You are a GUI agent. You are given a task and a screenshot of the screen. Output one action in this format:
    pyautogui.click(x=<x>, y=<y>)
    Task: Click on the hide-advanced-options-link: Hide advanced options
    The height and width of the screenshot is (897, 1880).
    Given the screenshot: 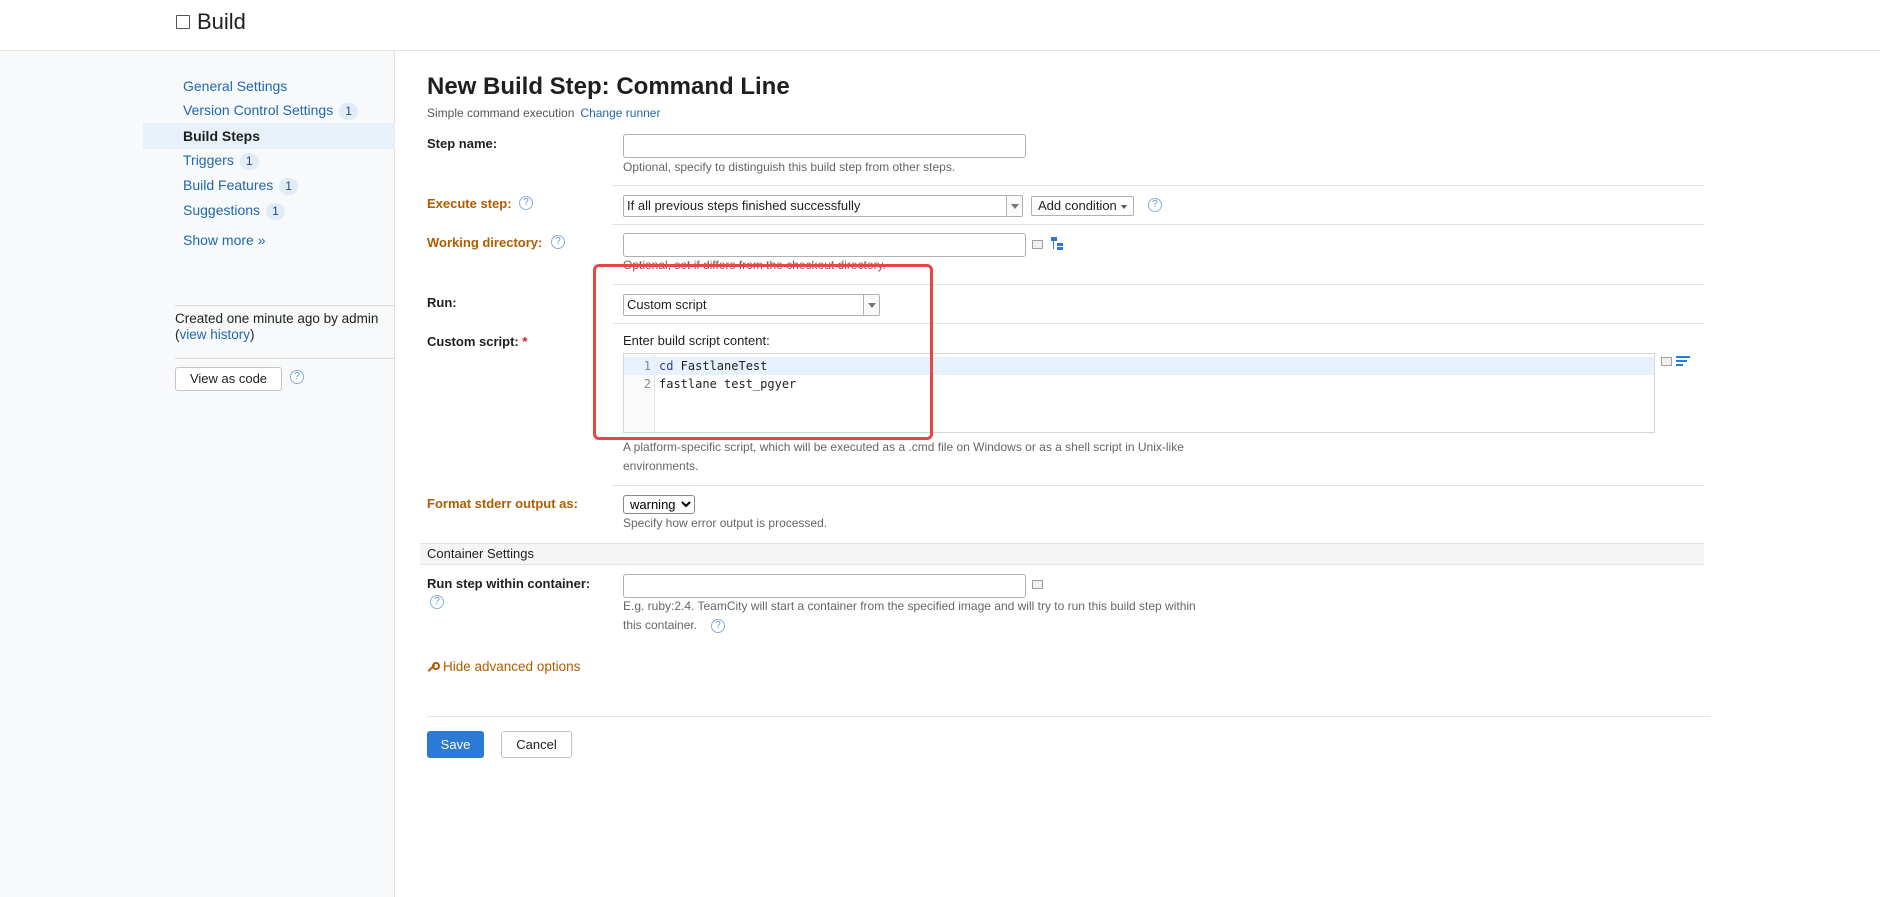 What is the action you would take?
    pyautogui.click(x=503, y=666)
    